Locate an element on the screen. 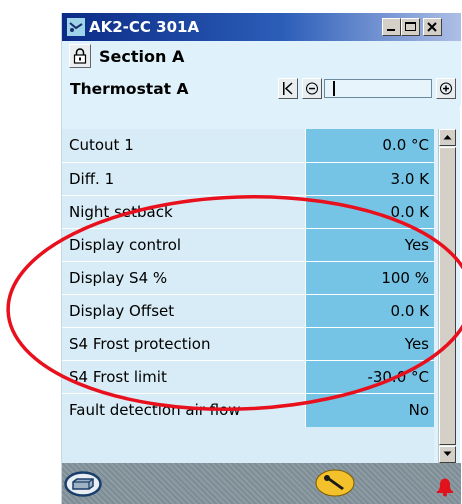  param-row-fault-detection-air-flow: Fault detection air flow No is located at coordinates (248, 410).